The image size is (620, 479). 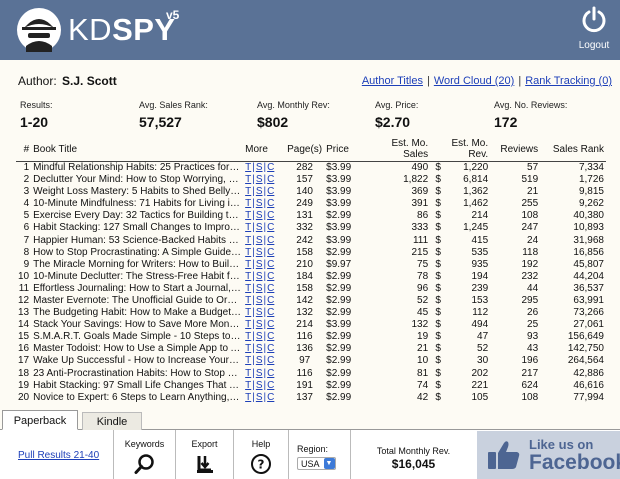 I want to click on facebook-like-button: Like us on Facebook, so click(x=548, y=455).